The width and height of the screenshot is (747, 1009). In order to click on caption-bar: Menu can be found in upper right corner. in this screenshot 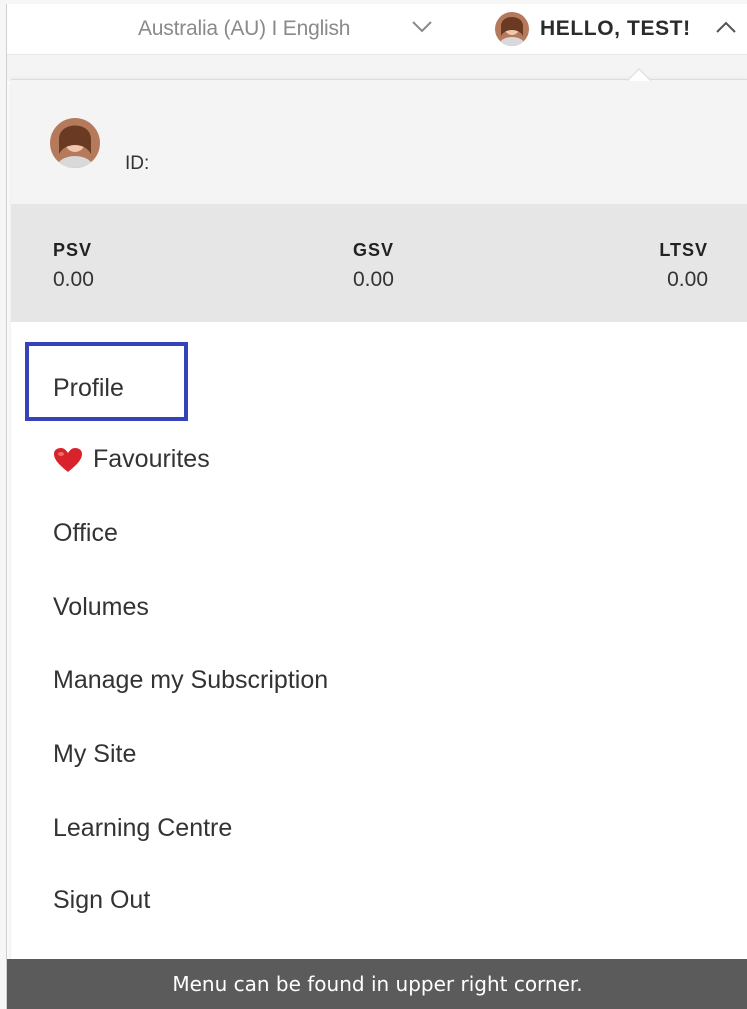, I will do `click(377, 984)`.